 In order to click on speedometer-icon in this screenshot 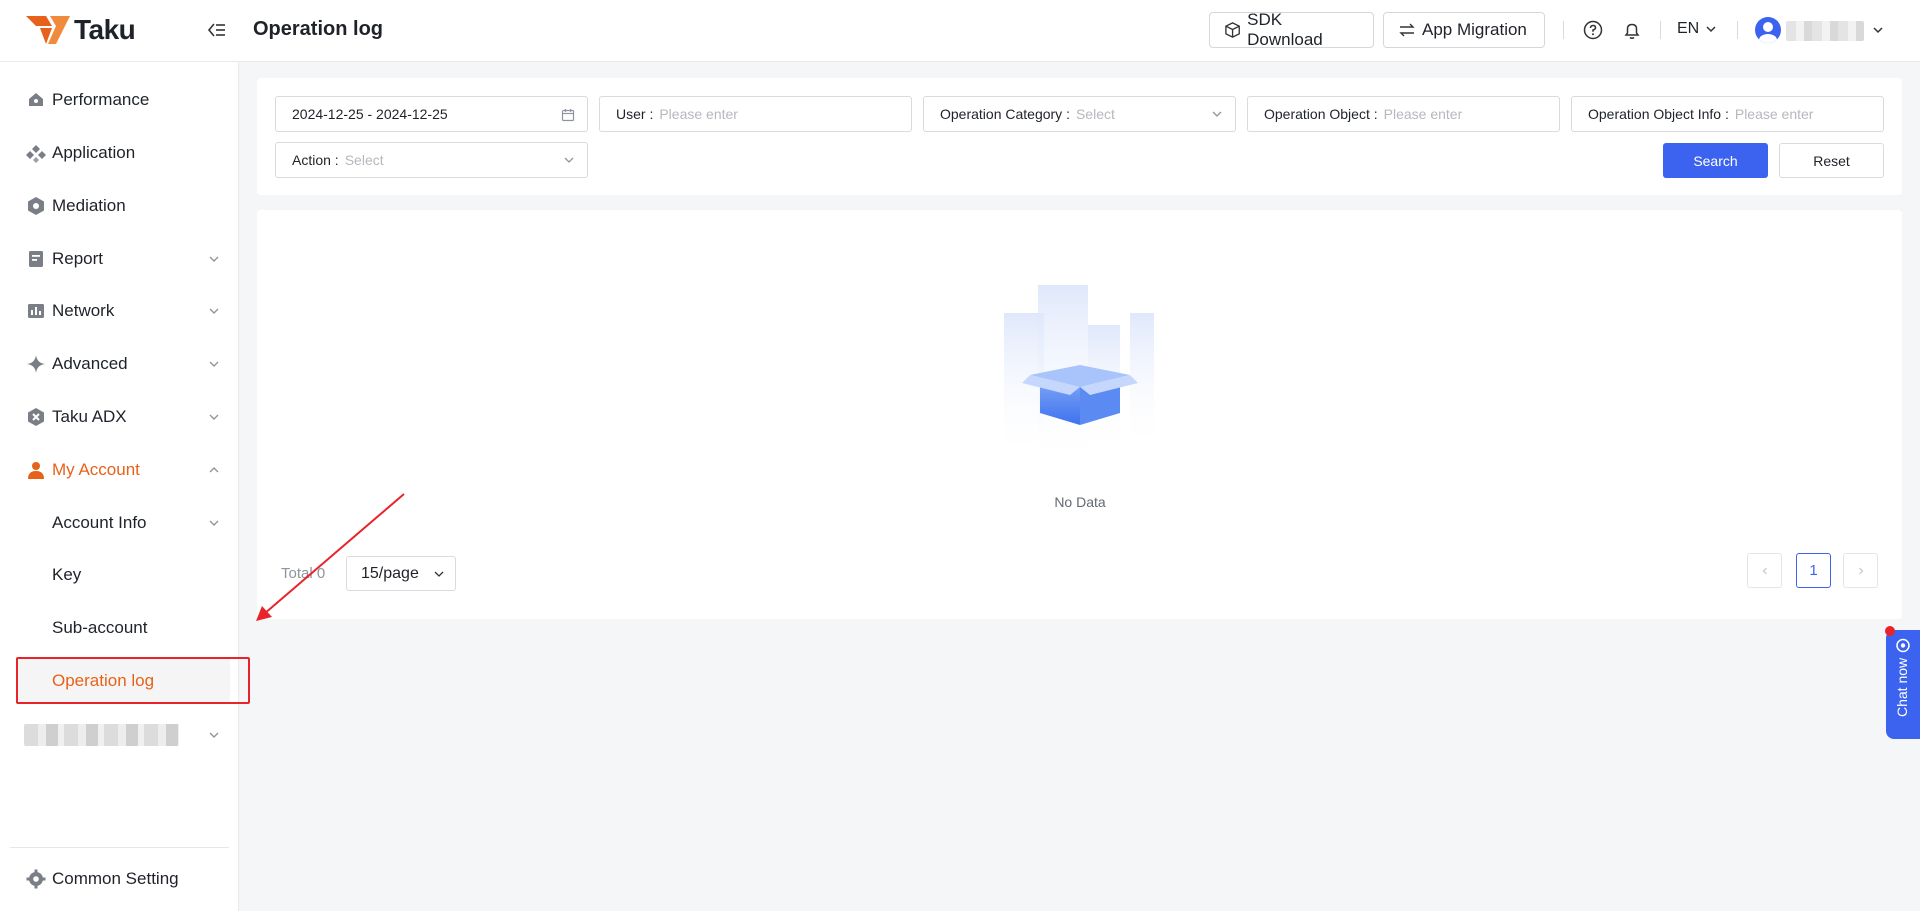, I will do `click(36, 99)`.